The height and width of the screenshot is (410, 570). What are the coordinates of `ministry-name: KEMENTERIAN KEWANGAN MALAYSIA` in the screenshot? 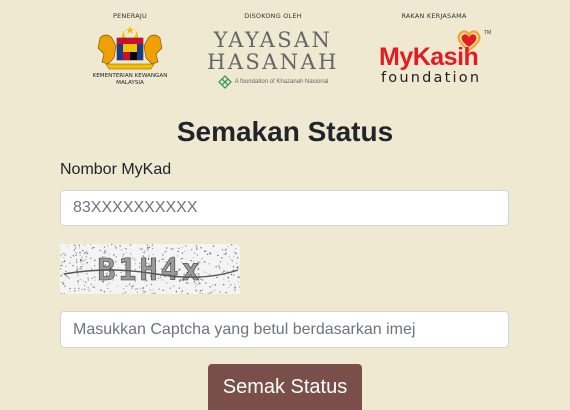 It's located at (130, 80).